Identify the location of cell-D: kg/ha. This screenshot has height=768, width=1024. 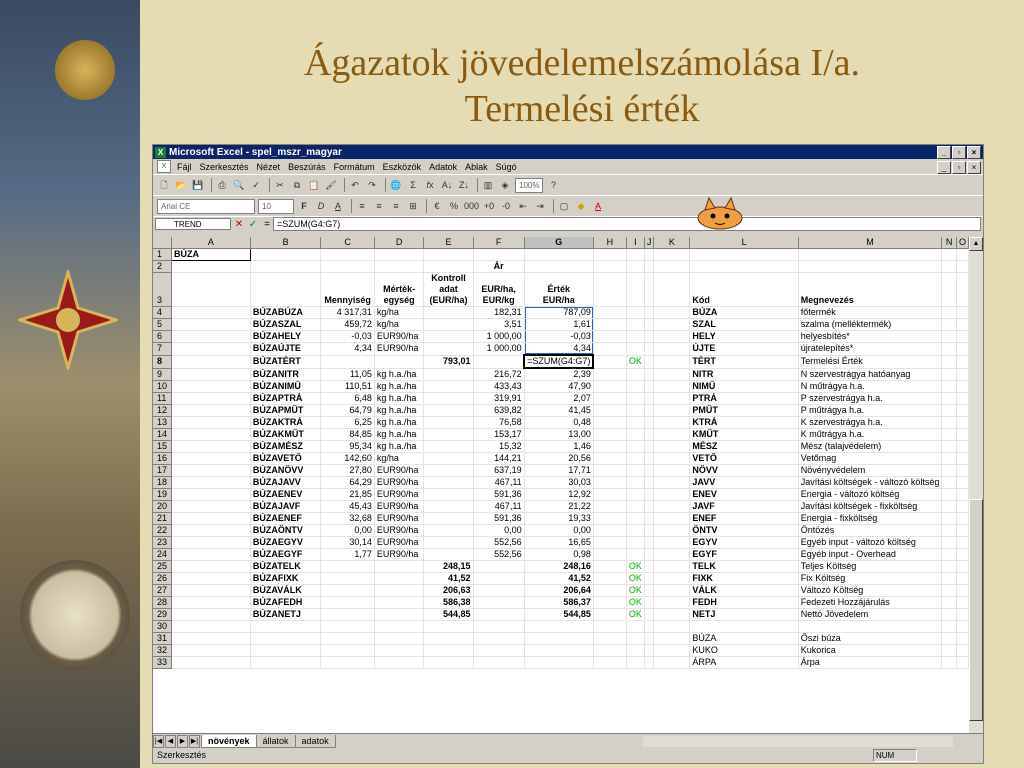
(399, 458).